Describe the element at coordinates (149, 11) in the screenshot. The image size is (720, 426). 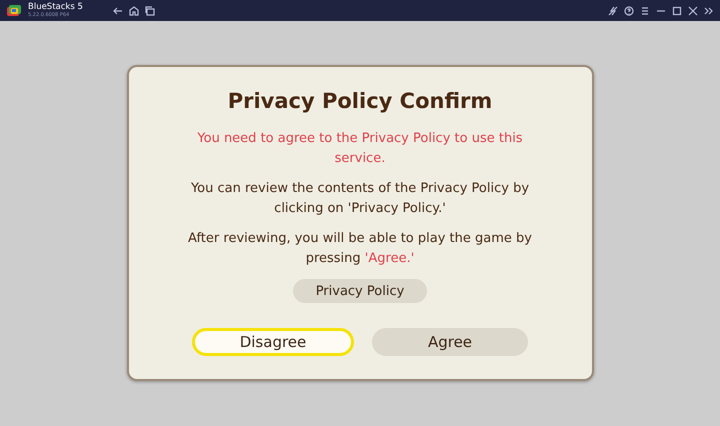
I see `multi-window-icon` at that location.